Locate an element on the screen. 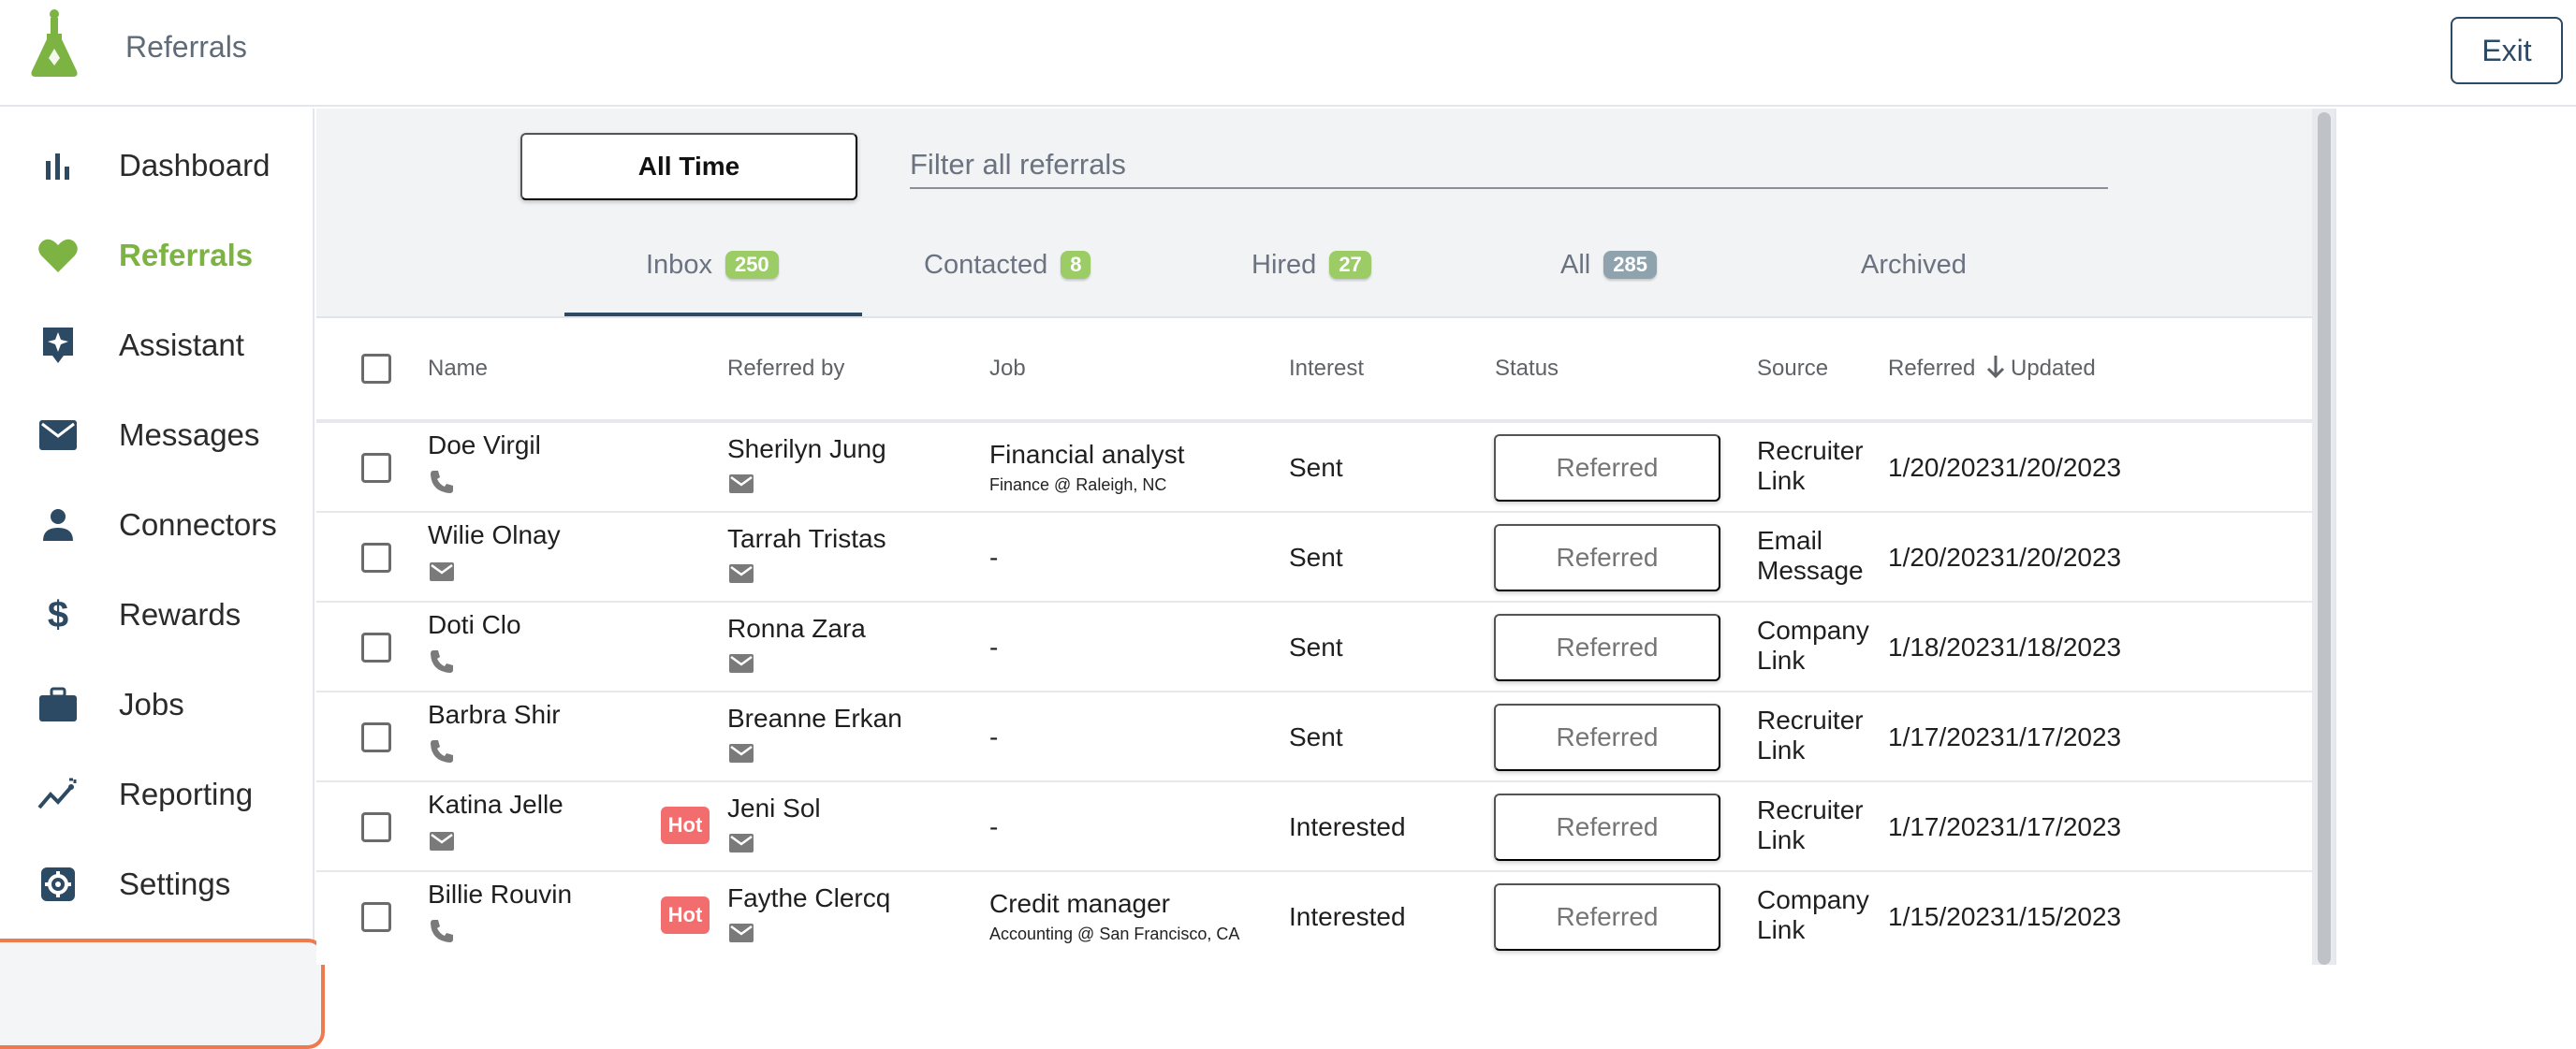 The image size is (2576, 1049). source-line-1: Company is located at coordinates (1813, 630).